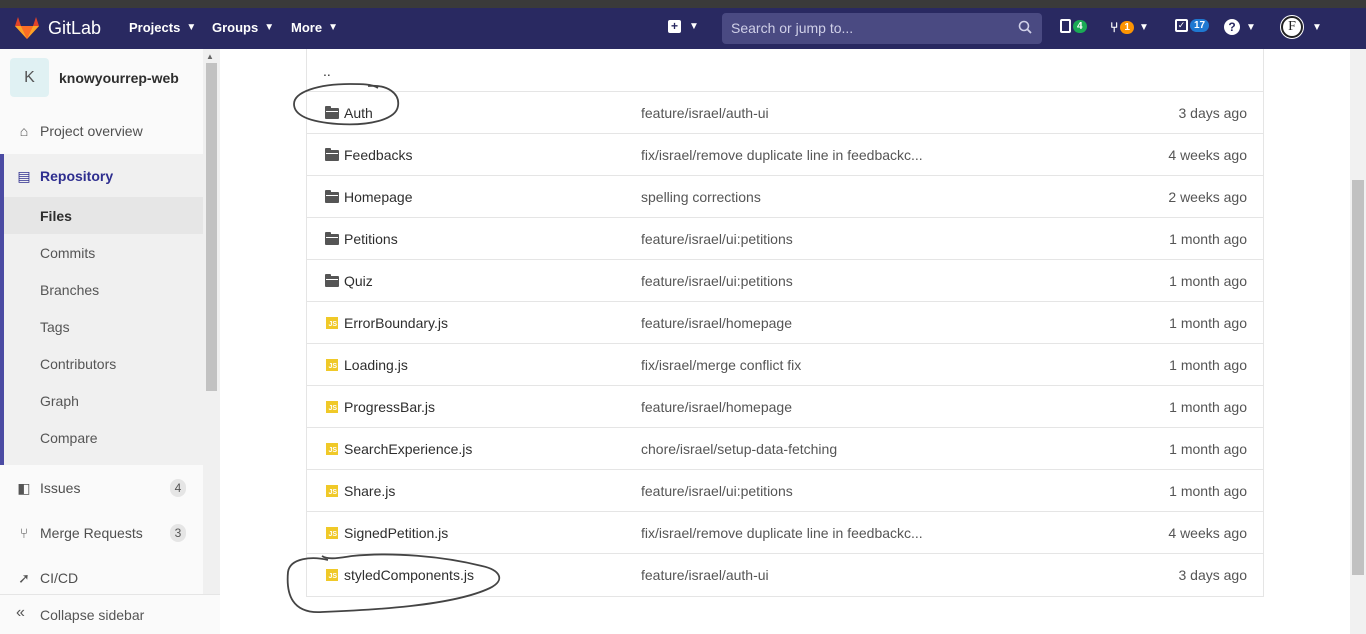 Image resolution: width=1366 pixels, height=634 pixels. Describe the element at coordinates (178, 488) in the screenshot. I see `issues-count-badge: 4` at that location.